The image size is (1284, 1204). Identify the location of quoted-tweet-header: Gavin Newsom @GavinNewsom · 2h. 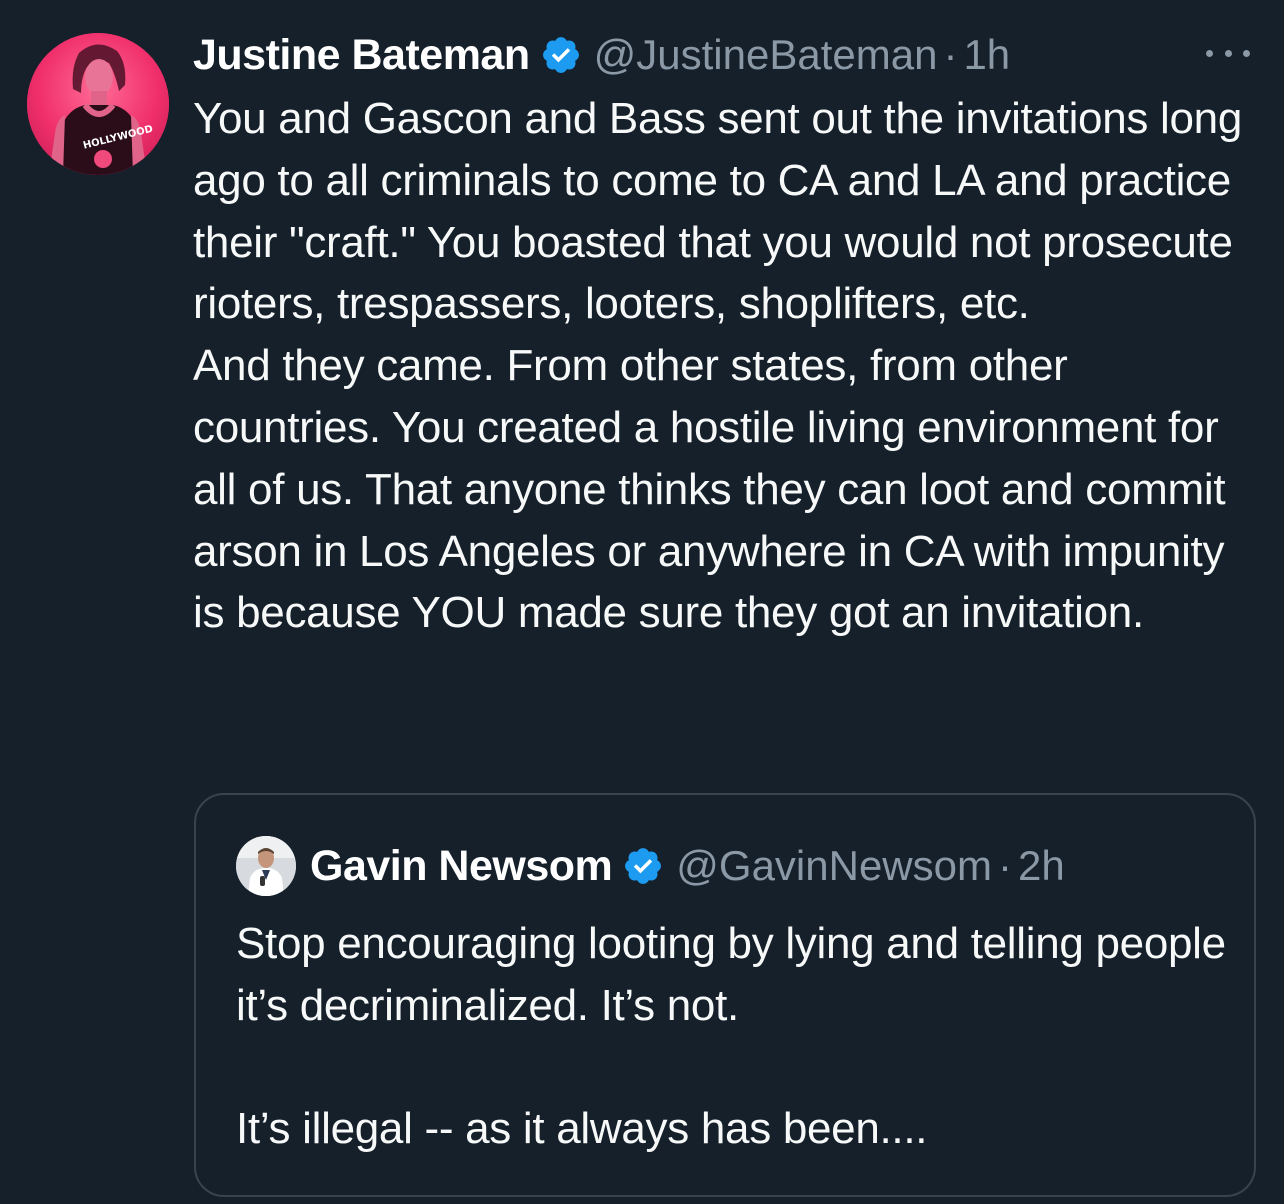
(650, 866).